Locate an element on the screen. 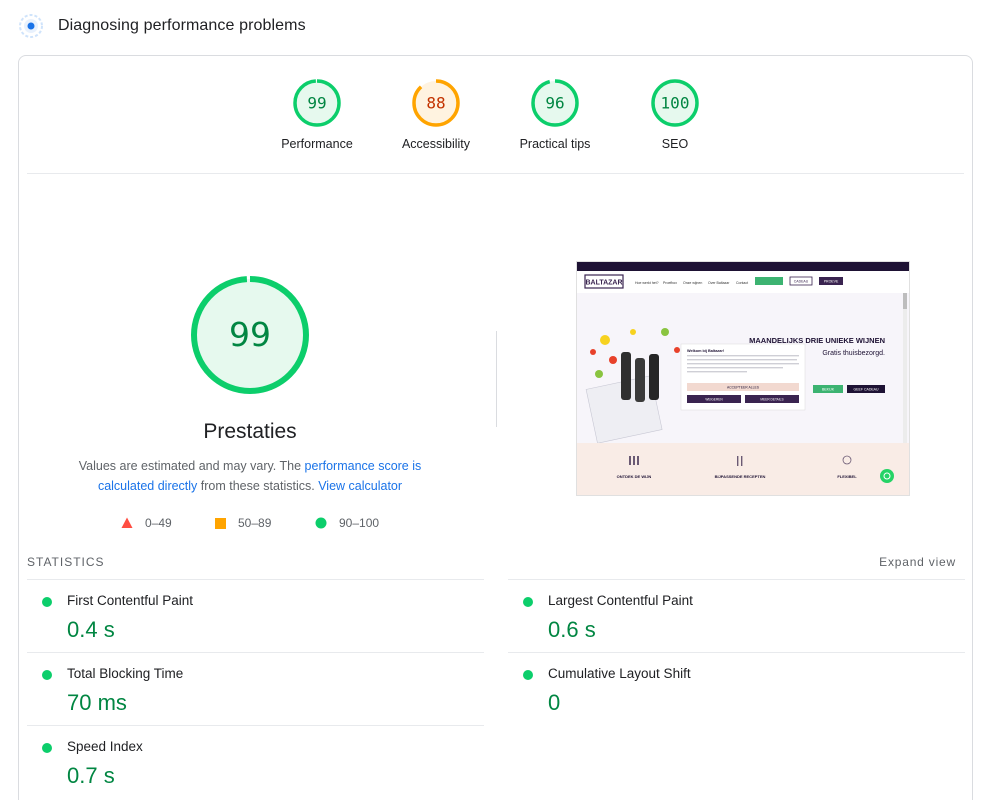 The height and width of the screenshot is (800, 987). metric-value: 0.6 s is located at coordinates (572, 629).